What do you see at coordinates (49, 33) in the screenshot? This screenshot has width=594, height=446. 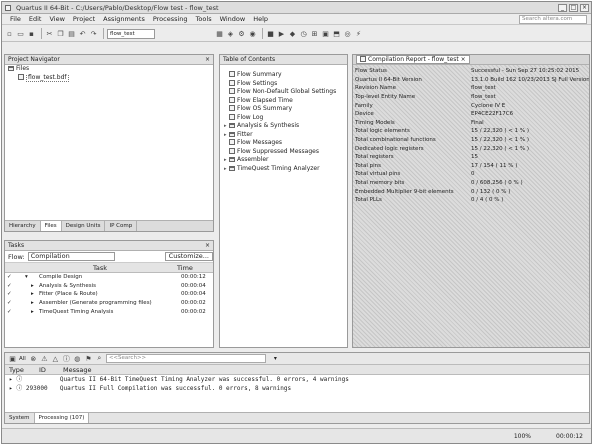 I see `cut-icon: ✂` at bounding box center [49, 33].